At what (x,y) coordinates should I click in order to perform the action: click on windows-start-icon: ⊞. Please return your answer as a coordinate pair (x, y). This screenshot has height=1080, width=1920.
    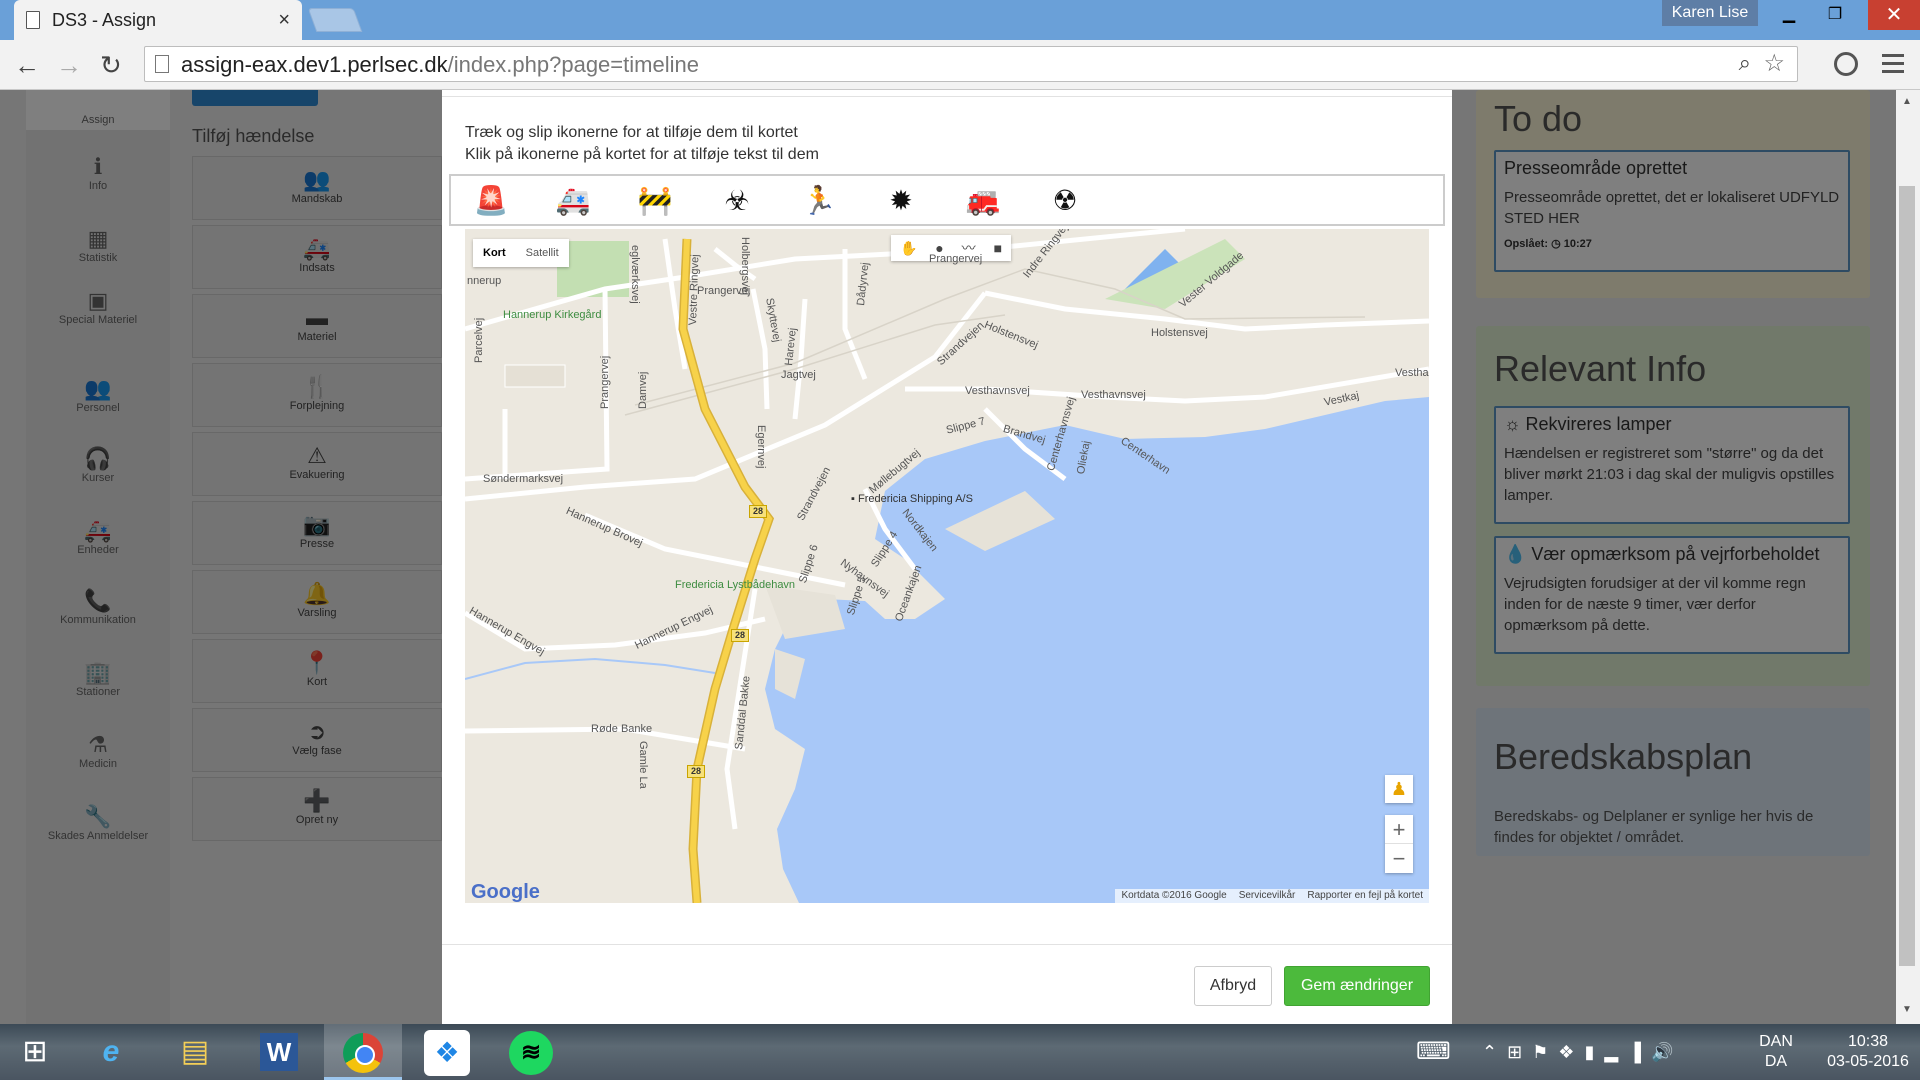
    Looking at the image, I should click on (35, 1052).